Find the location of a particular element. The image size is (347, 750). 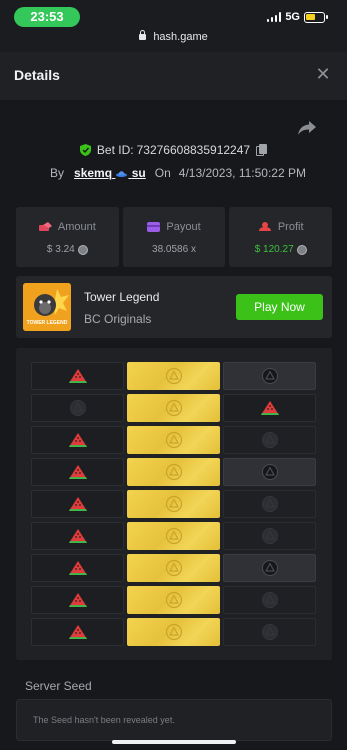

amount-label: Amount is located at coordinates (76, 227).